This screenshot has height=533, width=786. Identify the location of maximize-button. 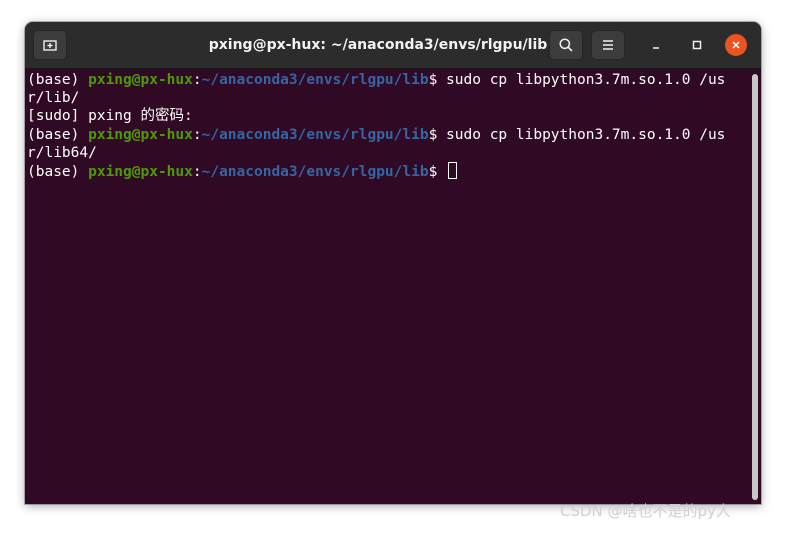
(697, 45).